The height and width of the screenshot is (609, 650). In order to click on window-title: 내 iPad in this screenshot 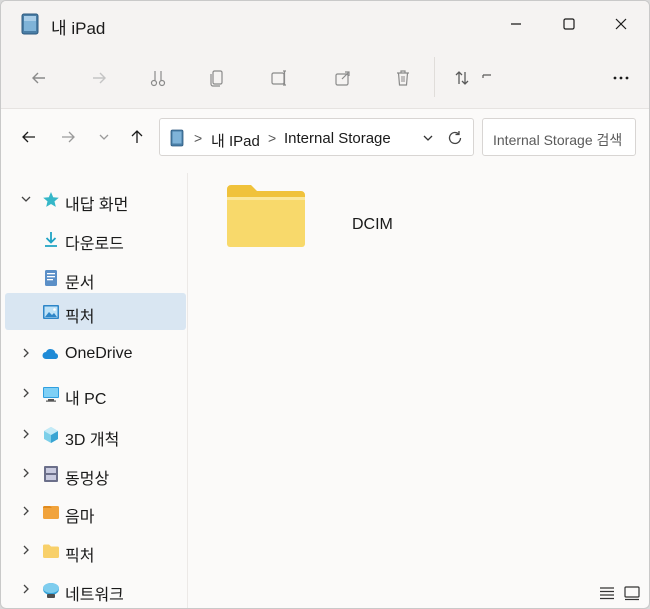, I will do `click(78, 28)`.